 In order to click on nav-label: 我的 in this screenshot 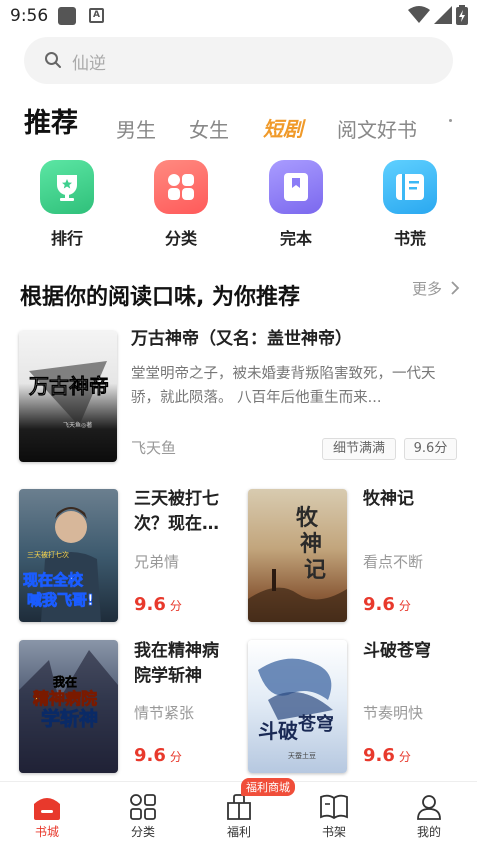, I will do `click(428, 832)`.